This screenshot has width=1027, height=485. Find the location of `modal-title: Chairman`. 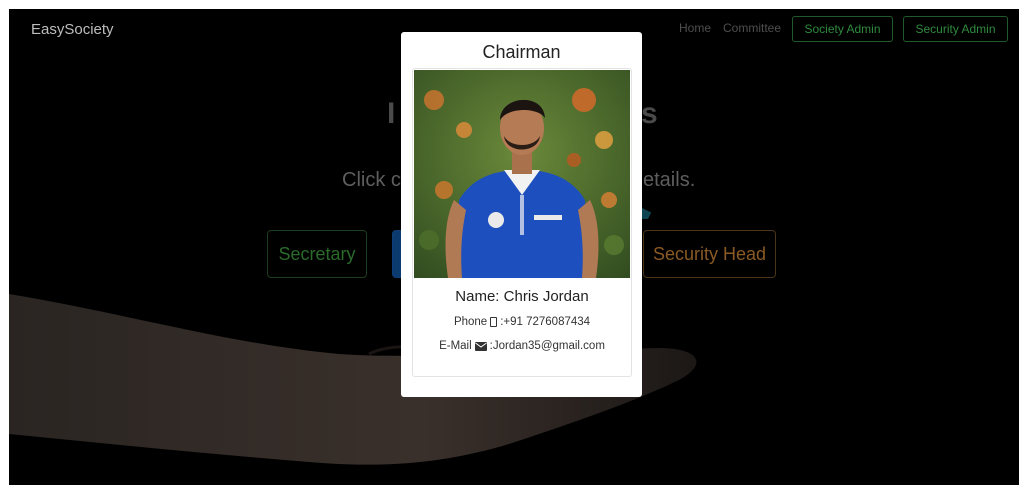

modal-title: Chairman is located at coordinates (521, 52).